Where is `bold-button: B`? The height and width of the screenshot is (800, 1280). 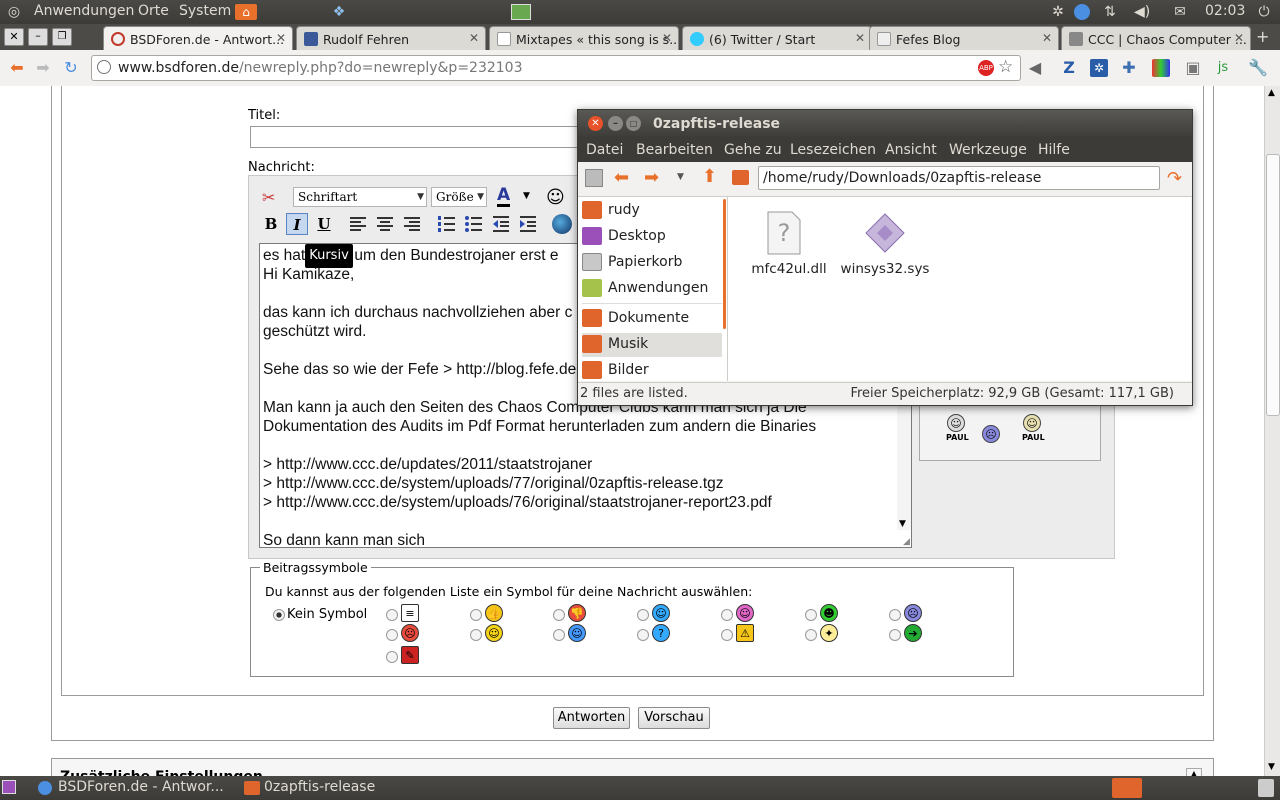
bold-button: B is located at coordinates (271, 224).